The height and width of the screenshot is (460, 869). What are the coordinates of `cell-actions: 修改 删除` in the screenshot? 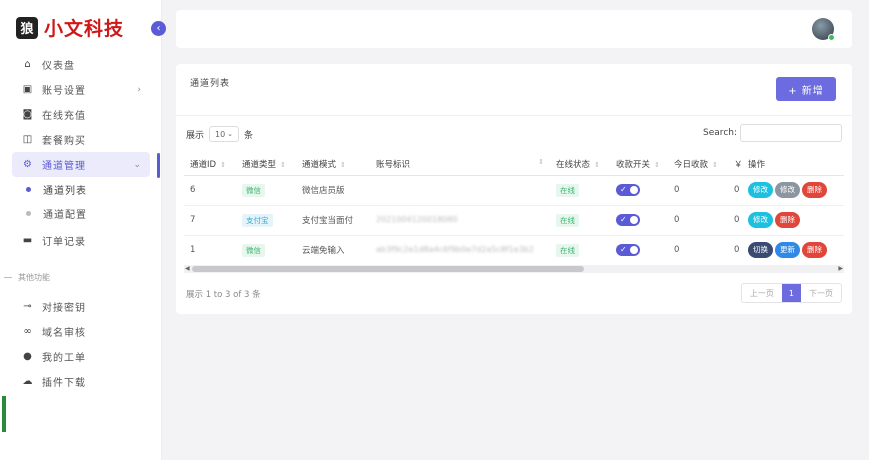 It's located at (793, 220).